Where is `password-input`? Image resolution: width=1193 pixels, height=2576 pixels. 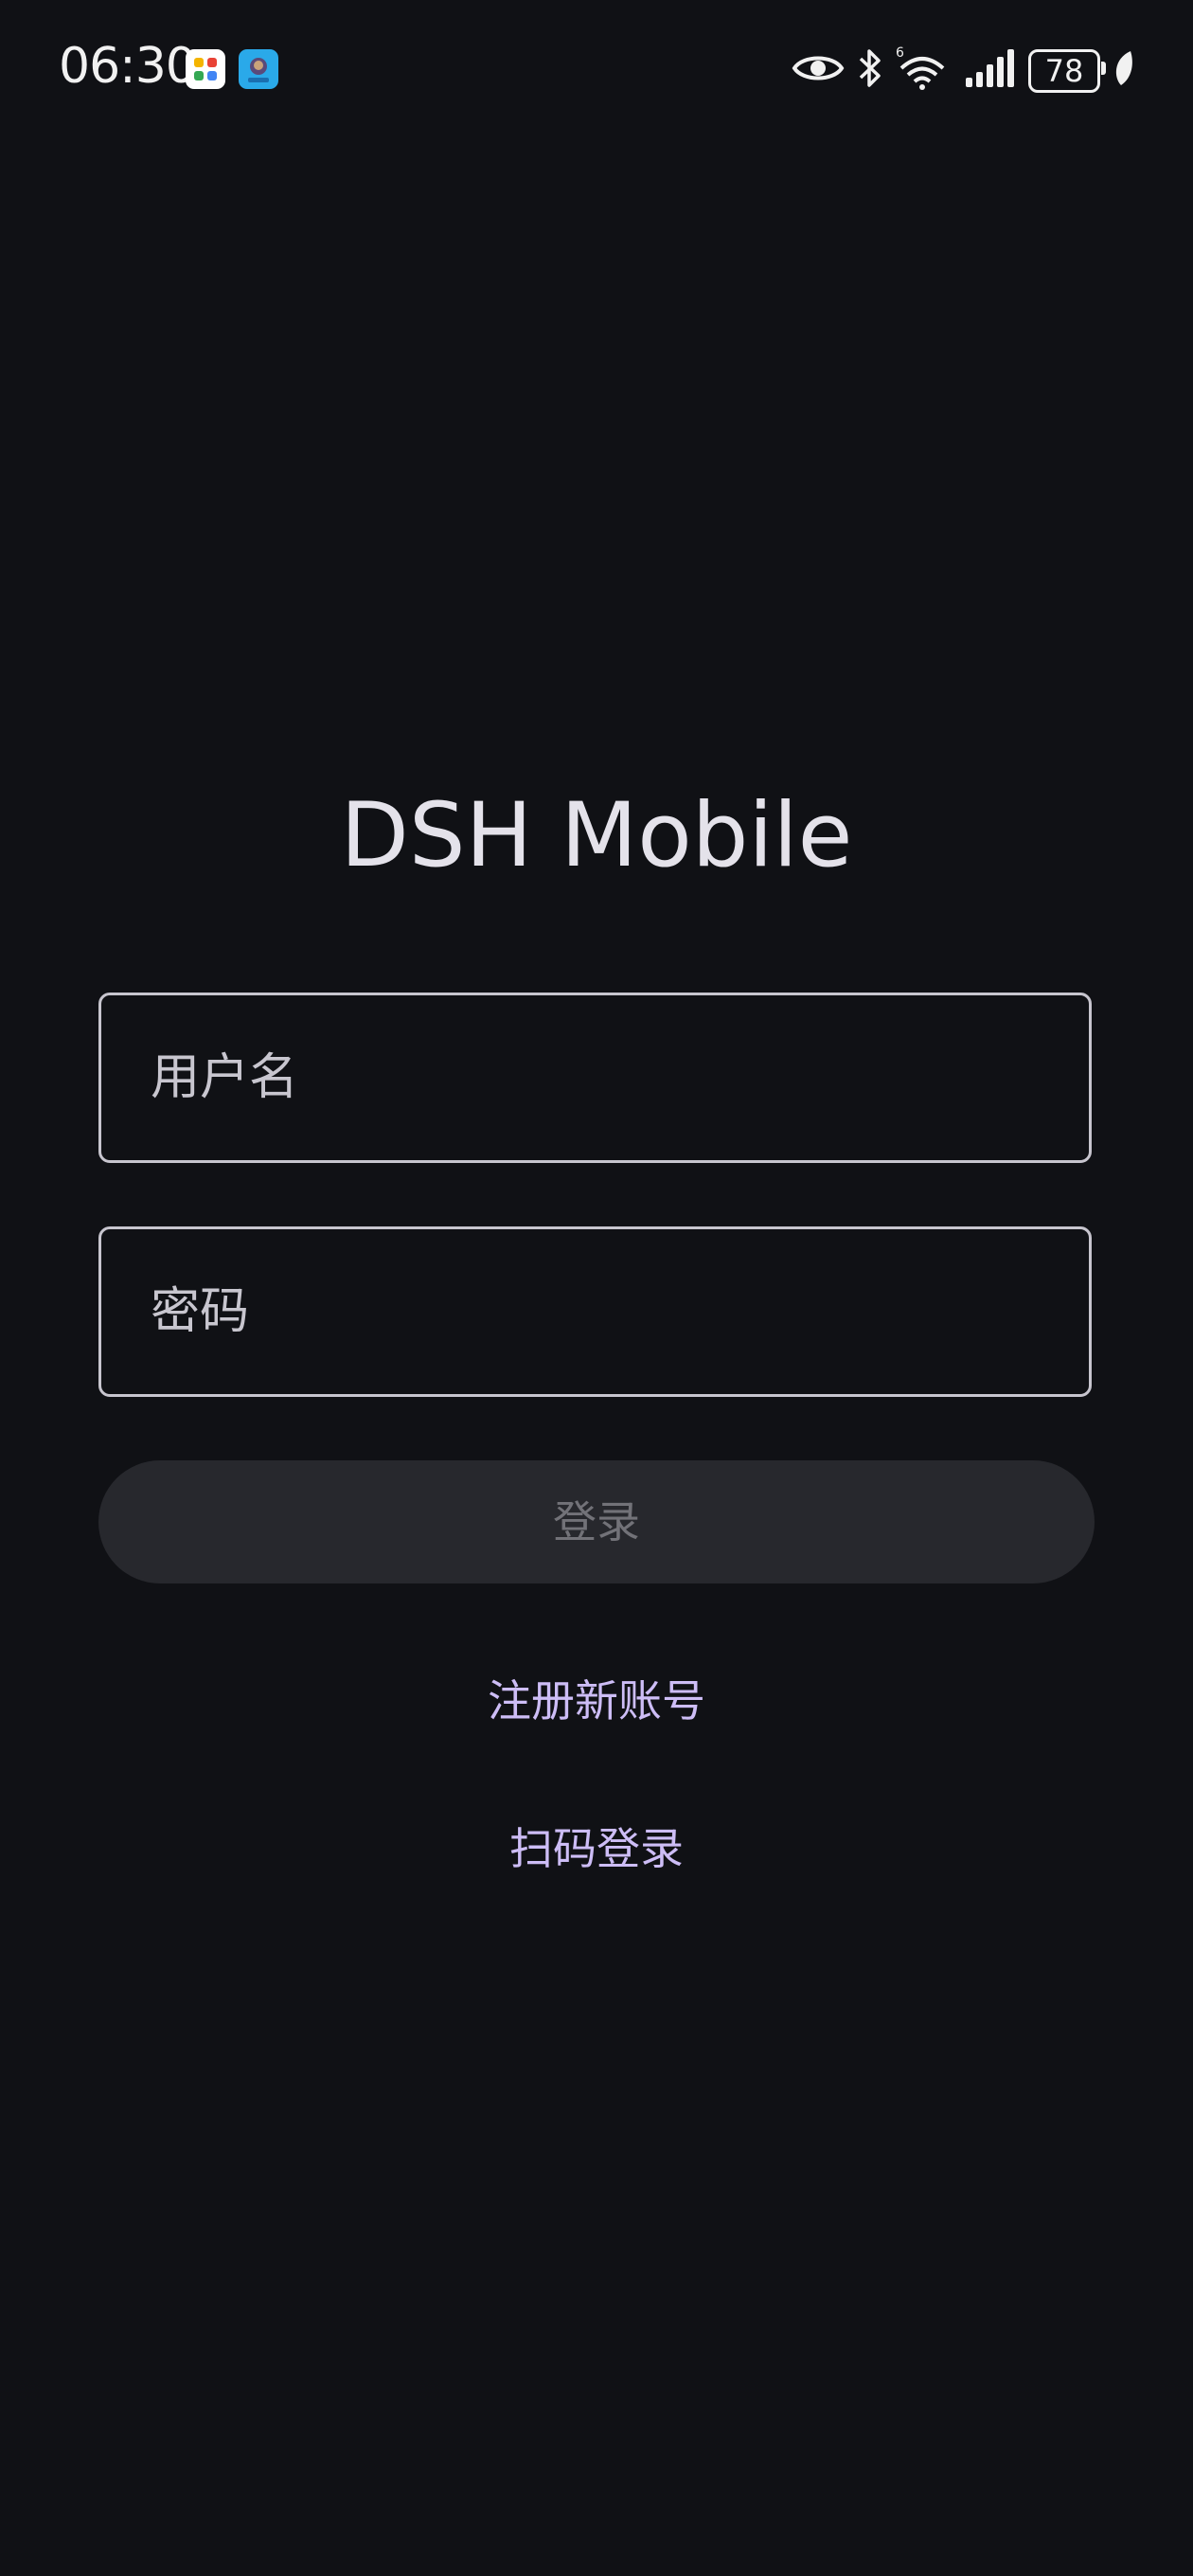
password-input is located at coordinates (595, 1311).